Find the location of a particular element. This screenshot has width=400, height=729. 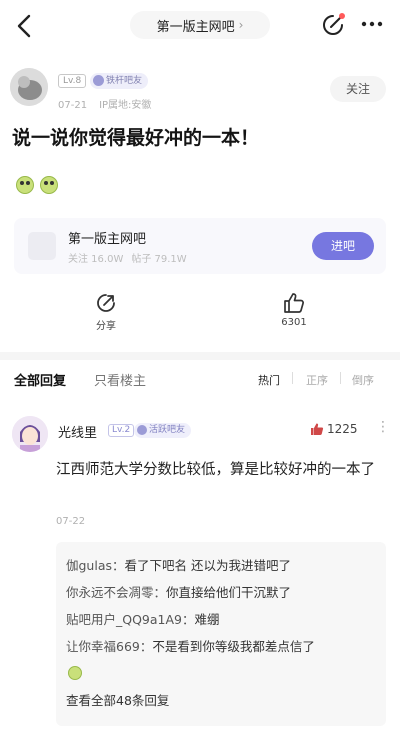

compose-edit-icon is located at coordinates (333, 25).